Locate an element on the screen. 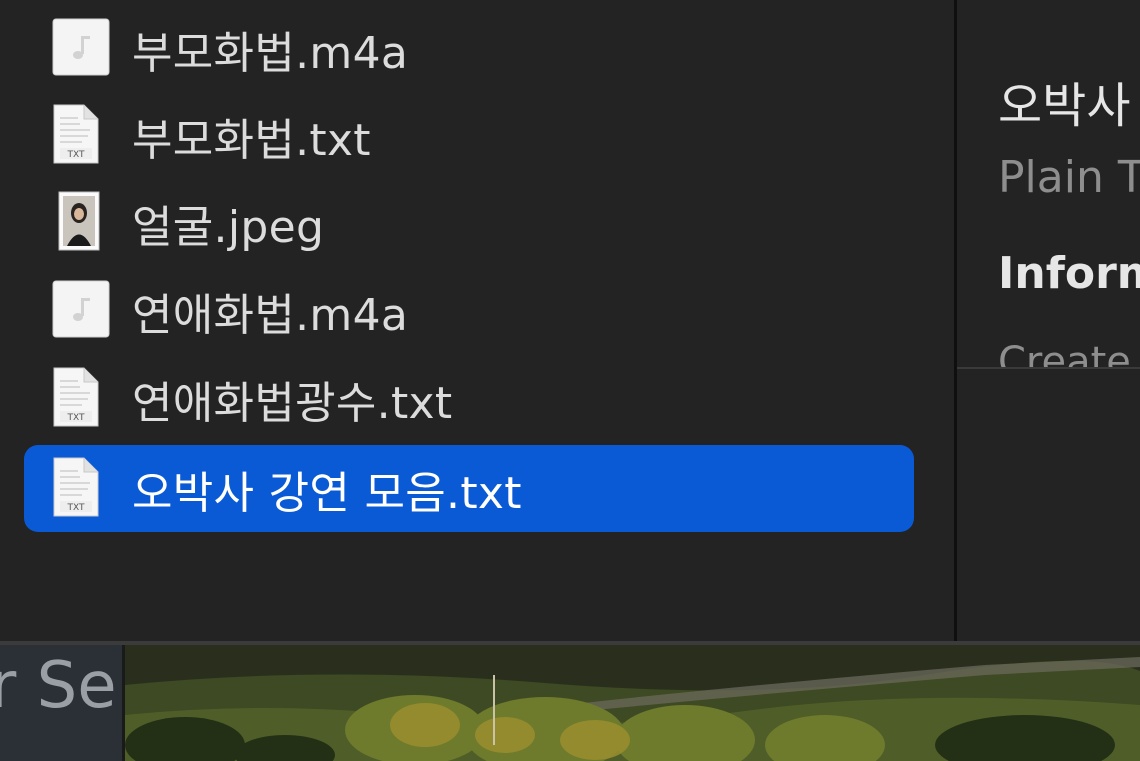 Image resolution: width=1140 pixels, height=761 pixels. background-app-text: r Se is located at coordinates (58, 686).